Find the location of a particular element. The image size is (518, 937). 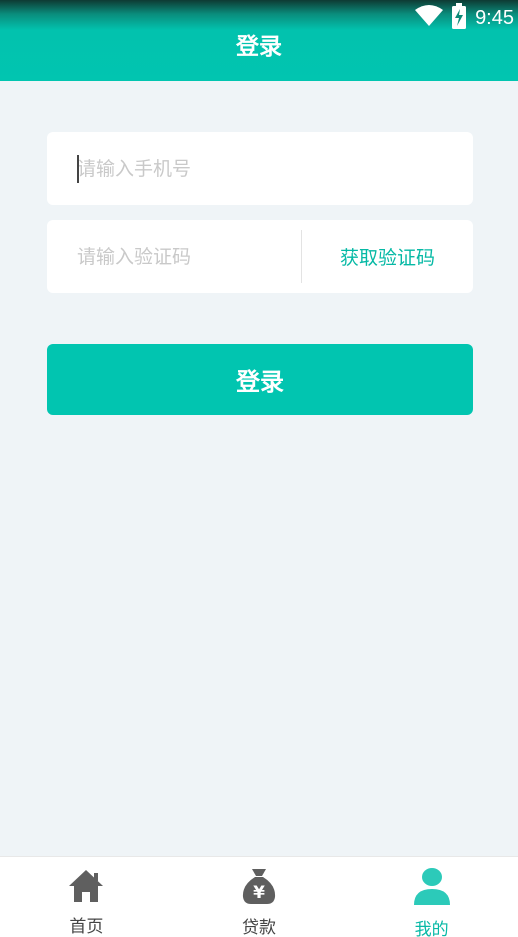

nav-item-loan: ¥ 贷款 is located at coordinates (259, 897).